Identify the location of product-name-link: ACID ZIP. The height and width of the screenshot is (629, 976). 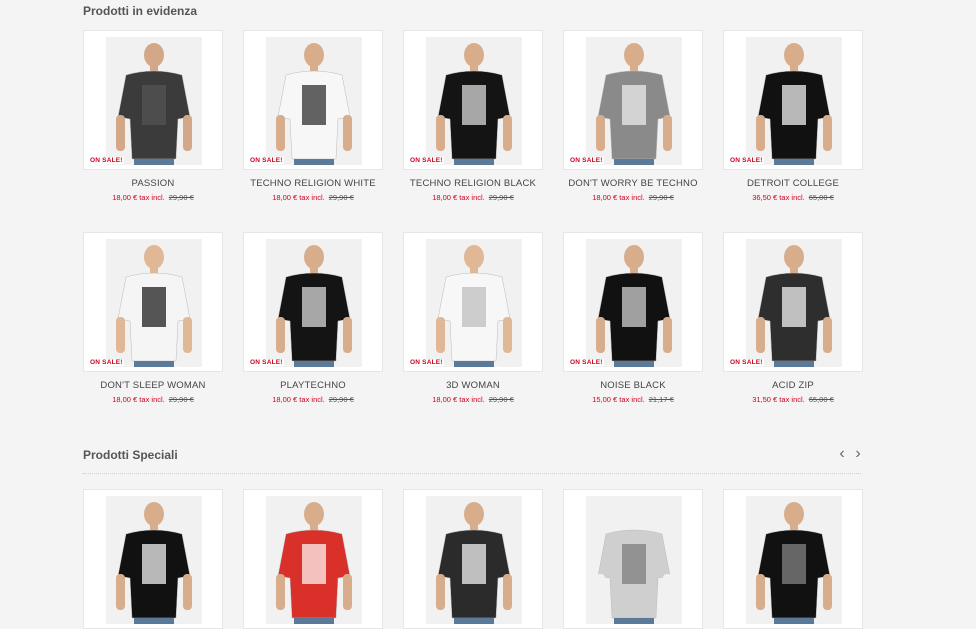
(793, 385).